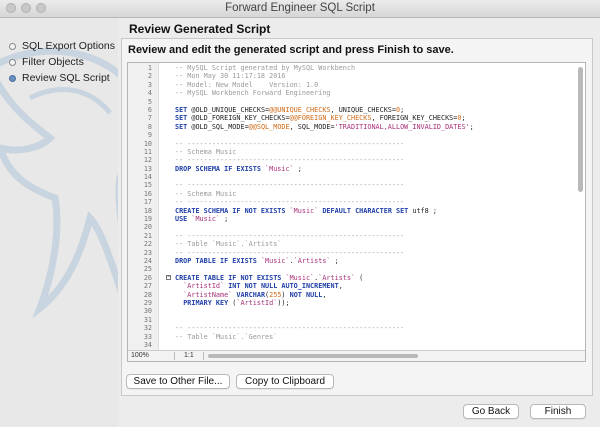  Describe the element at coordinates (238, 118) in the screenshot. I see `sql-text: @OLD_FOREIGN_KEY_CHECKS=` at that location.